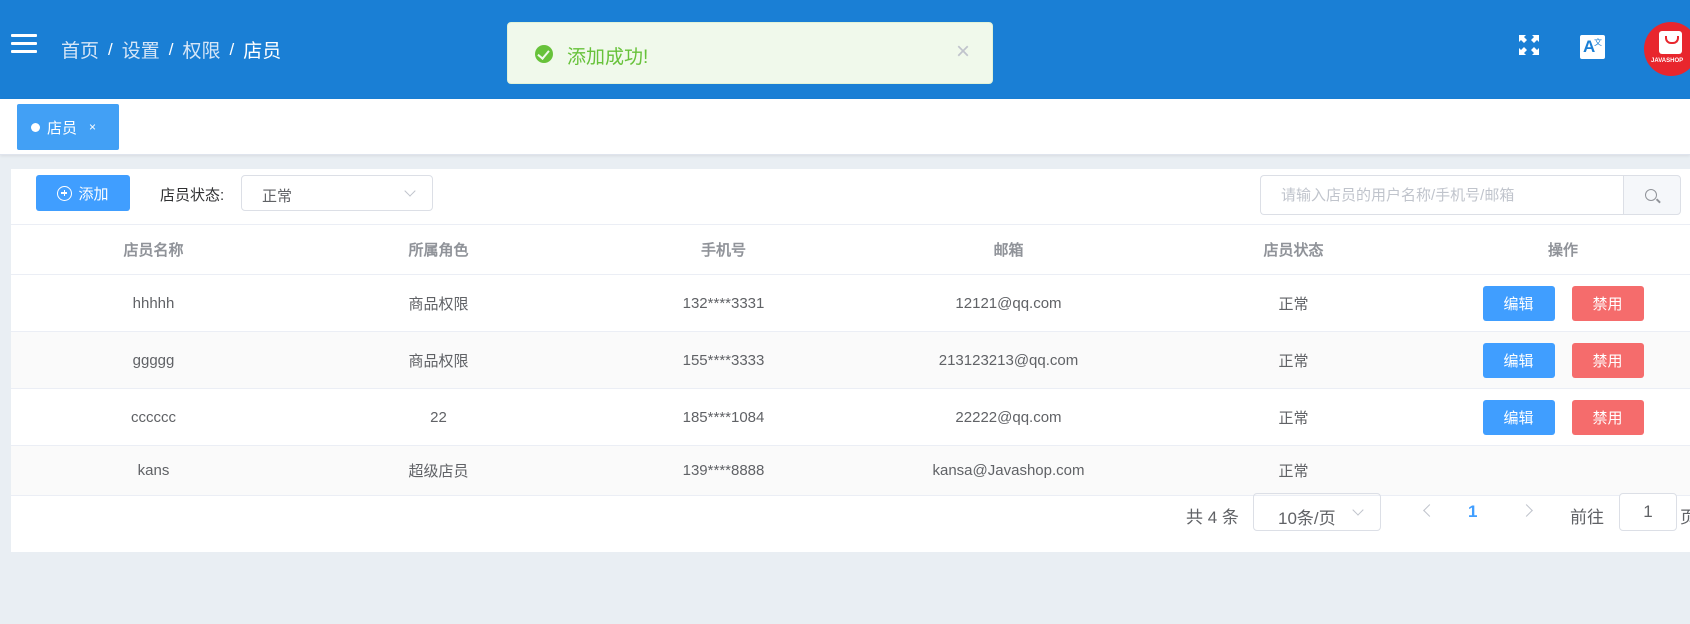 This screenshot has height=624, width=1690. I want to click on table-header-row: 店员名称 所属角色 手机号 邮箱 店员状态 操作, so click(850, 250).